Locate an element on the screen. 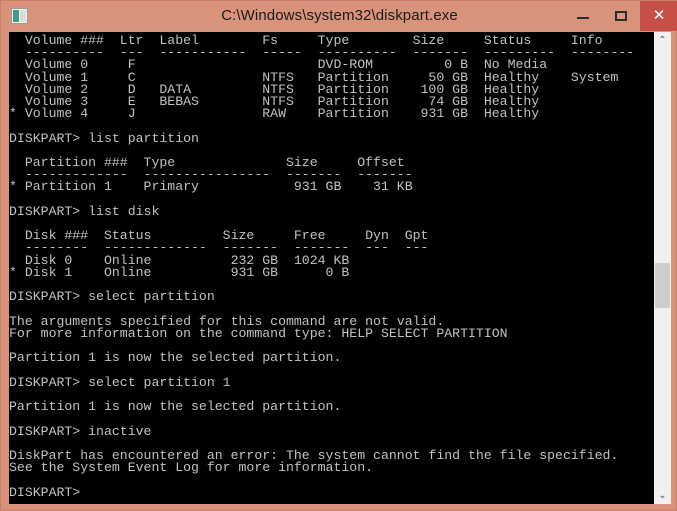 The height and width of the screenshot is (511, 677). scroll-down-arrow-icon: ⌄ is located at coordinates (662, 495).